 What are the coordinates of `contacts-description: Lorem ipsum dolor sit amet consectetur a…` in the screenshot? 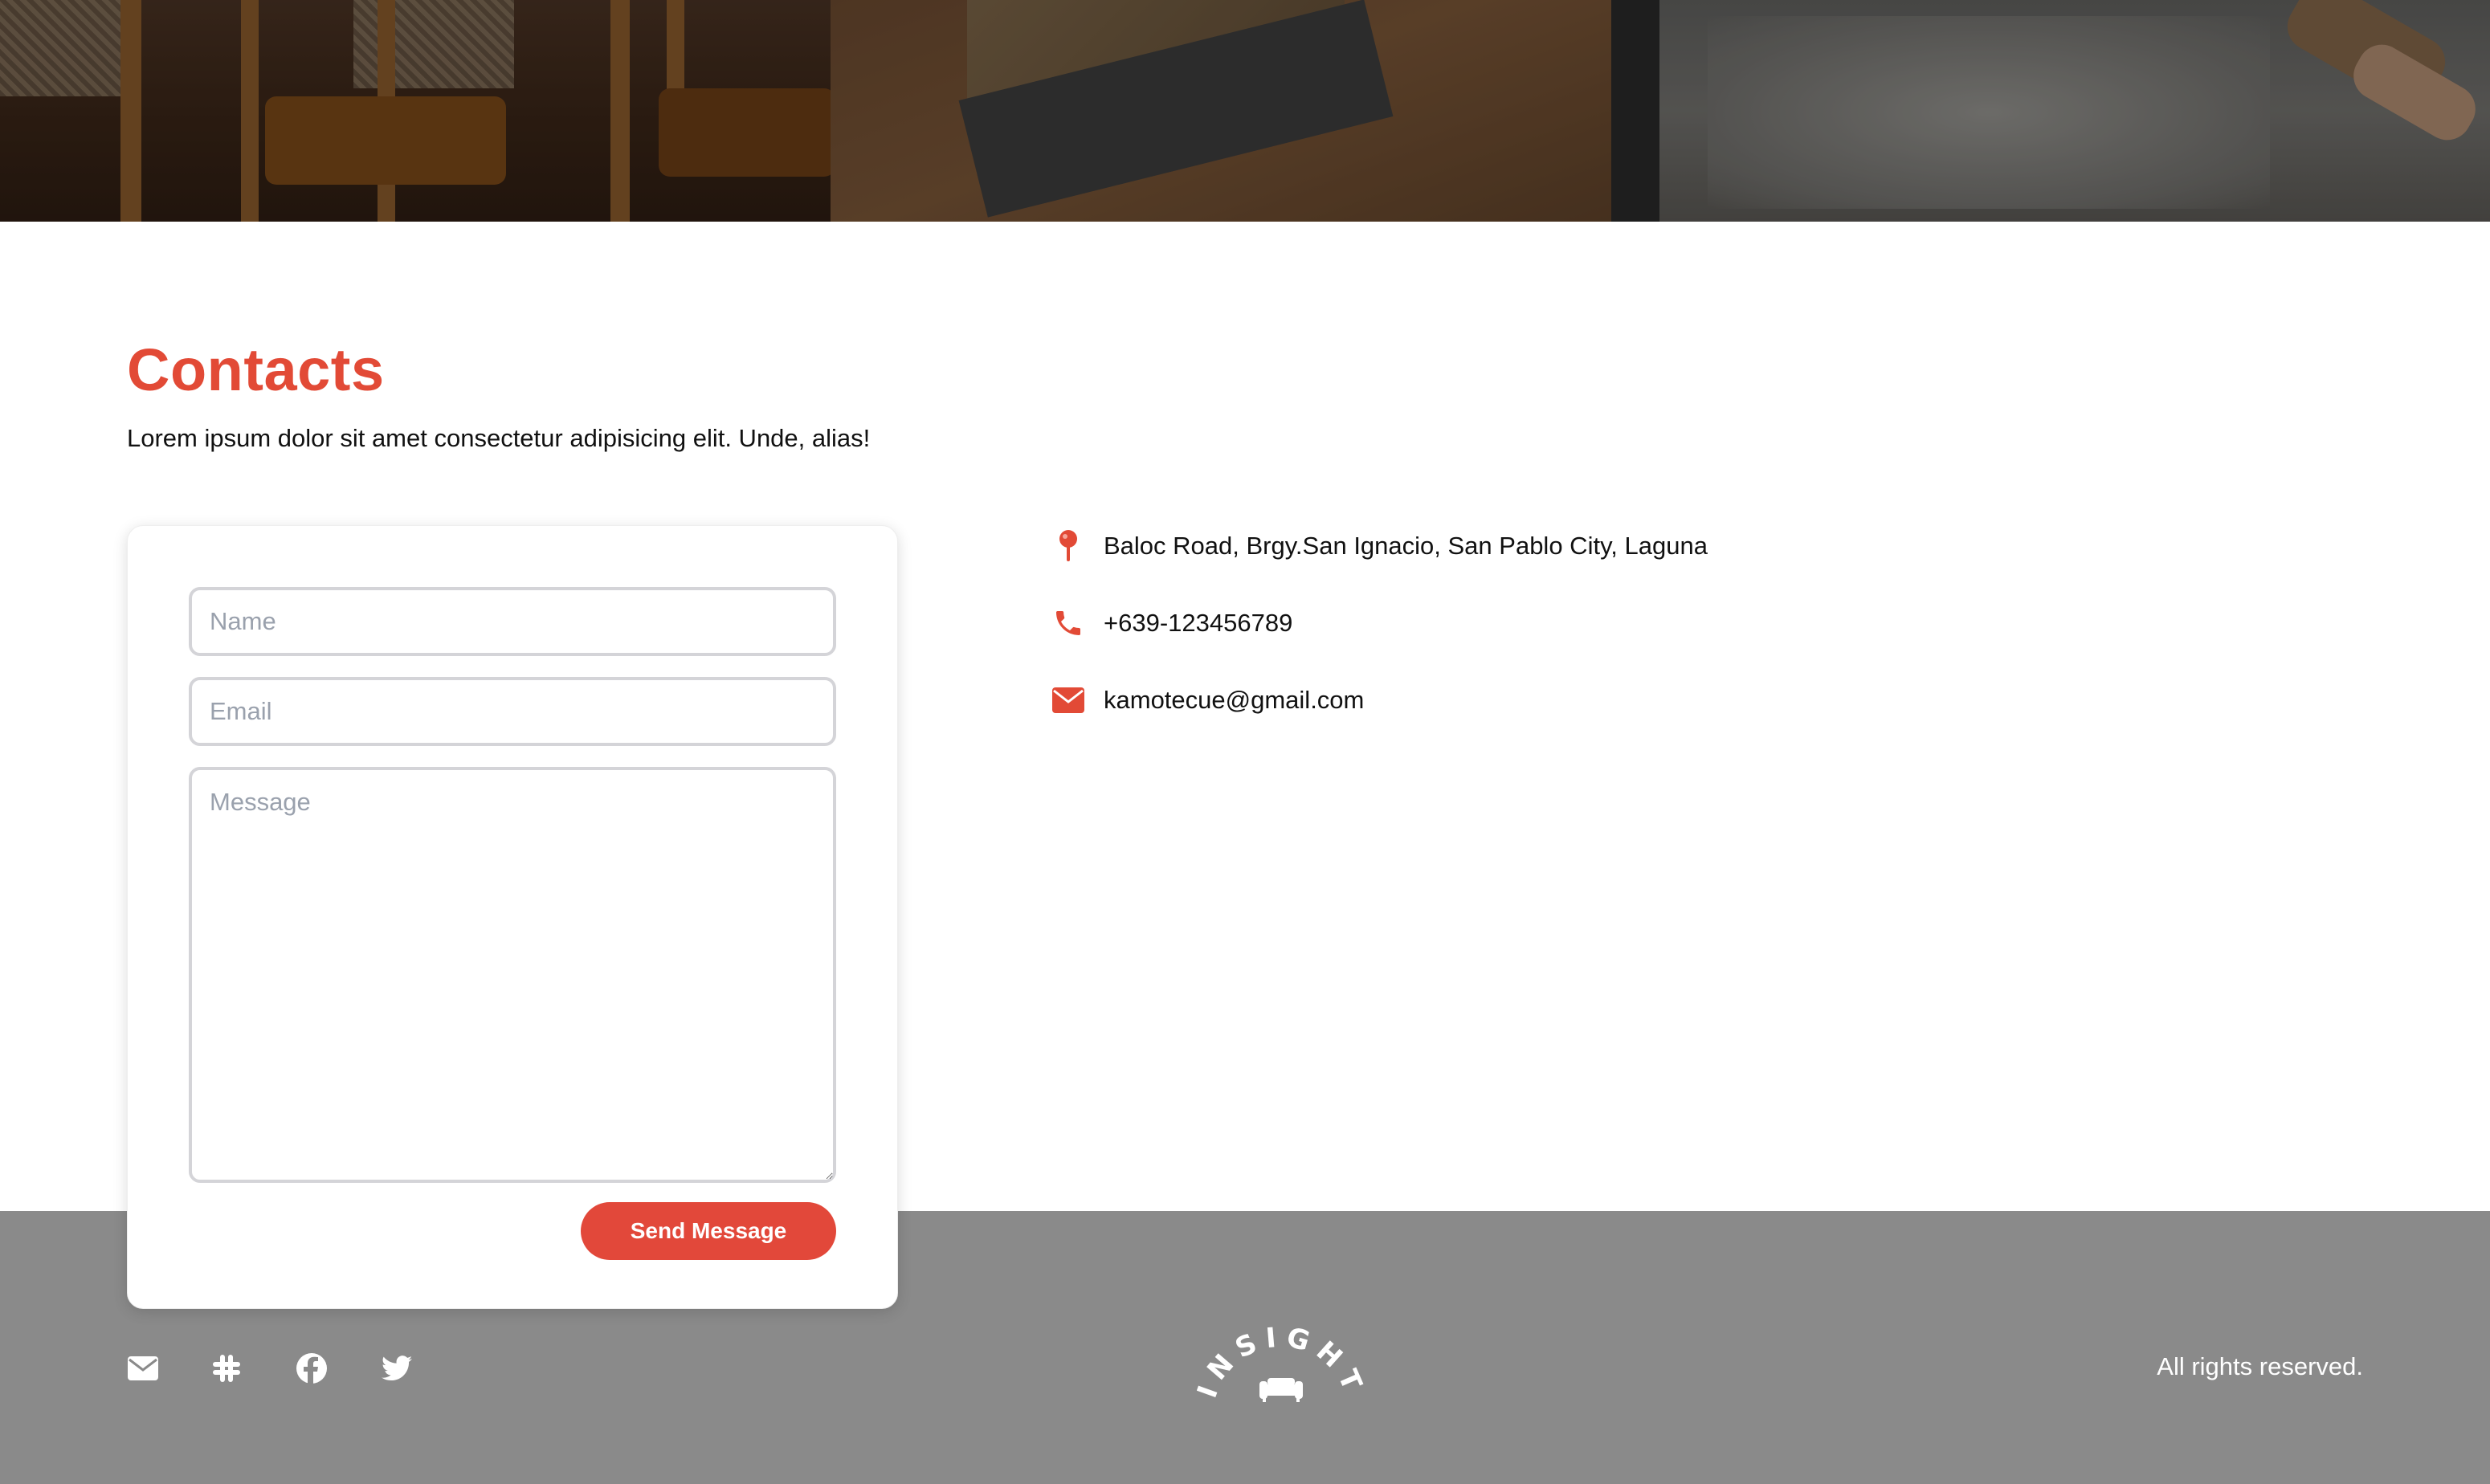 It's located at (499, 438).